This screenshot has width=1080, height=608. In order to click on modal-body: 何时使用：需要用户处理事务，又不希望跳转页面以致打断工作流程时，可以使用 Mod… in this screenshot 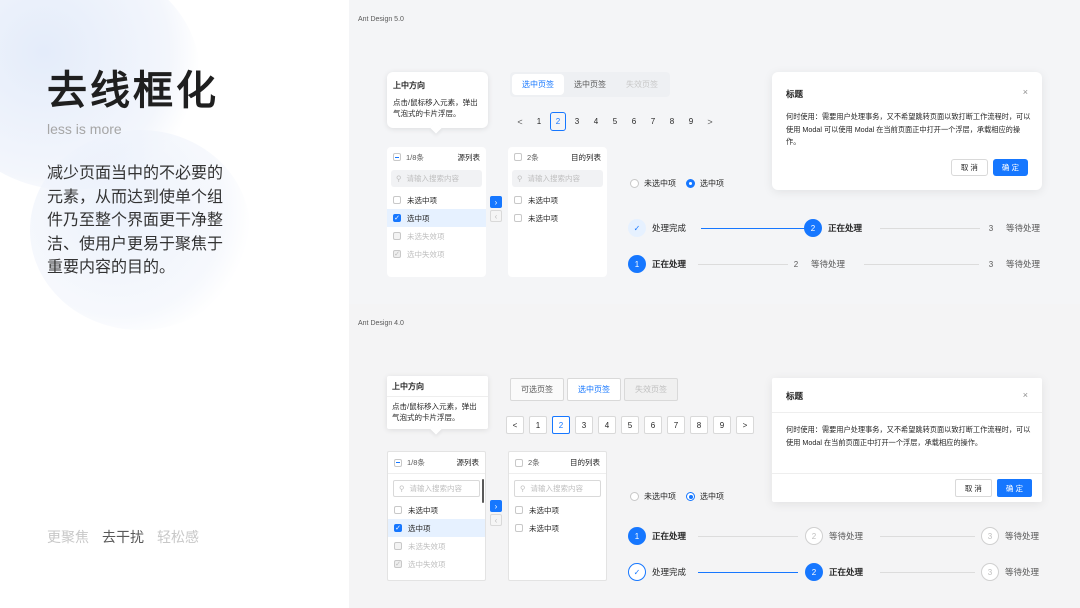, I will do `click(908, 129)`.